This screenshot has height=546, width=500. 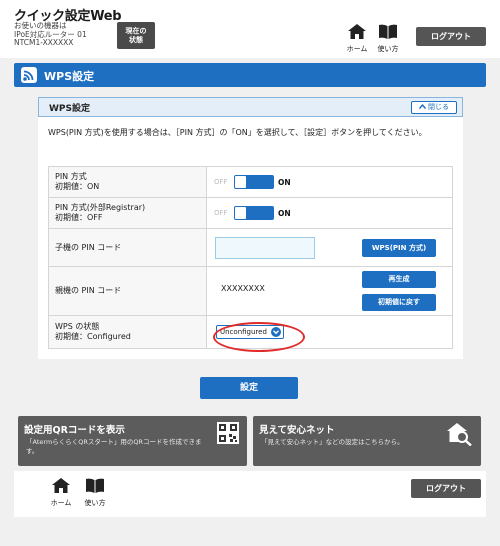 I want to click on safety-tile-description: 「見えて安心ネット」などの設定はこちらから。, so click(x=332, y=442).